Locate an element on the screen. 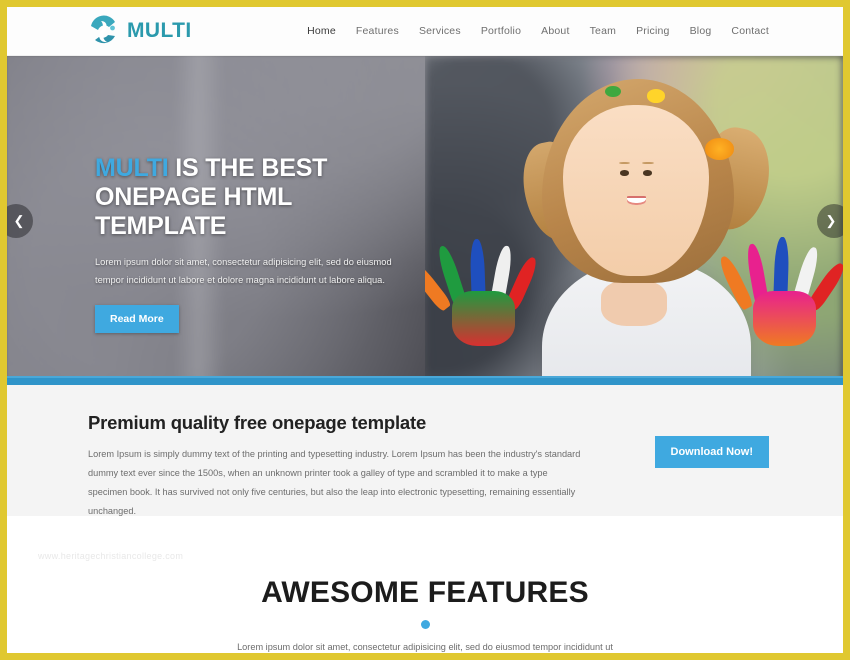 The width and height of the screenshot is (850, 660). photo-hand-right is located at coordinates (779, 291).